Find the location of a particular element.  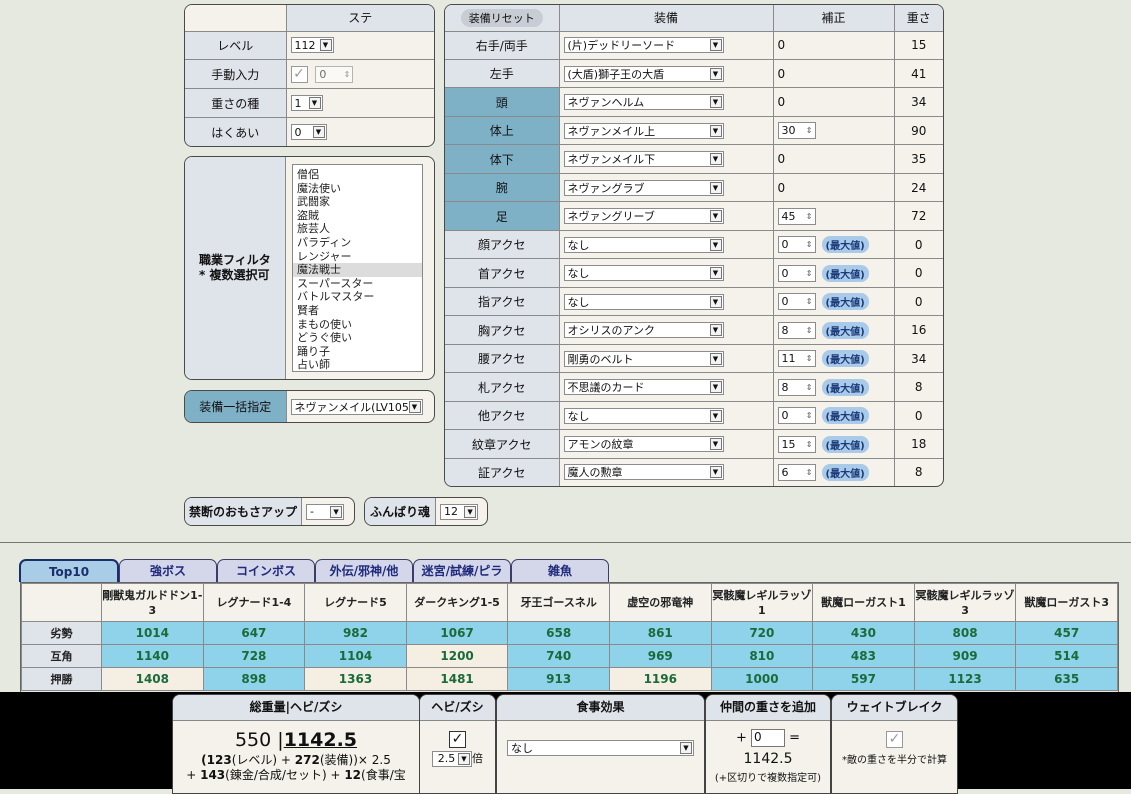

equip-item-select: (片)デッドリーソード ▼ is located at coordinates (643, 45).